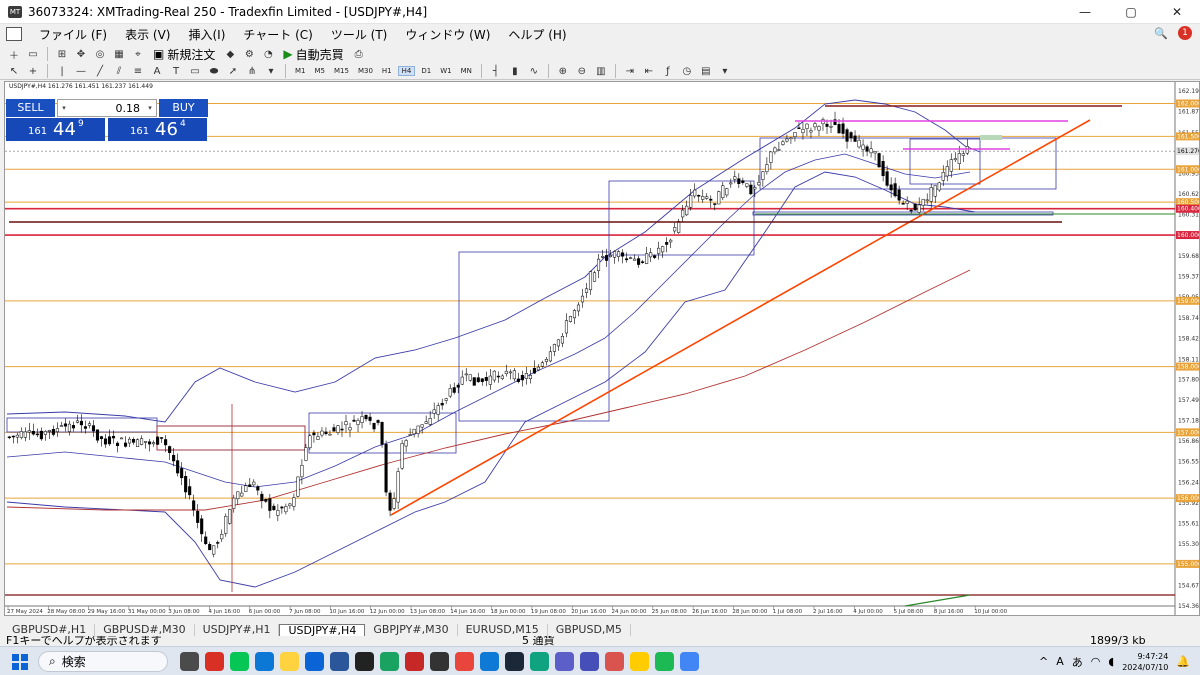 This screenshot has height=675, width=1200. Describe the element at coordinates (252, 71) in the screenshot. I see `pitchfork-icon: ⋔` at that location.